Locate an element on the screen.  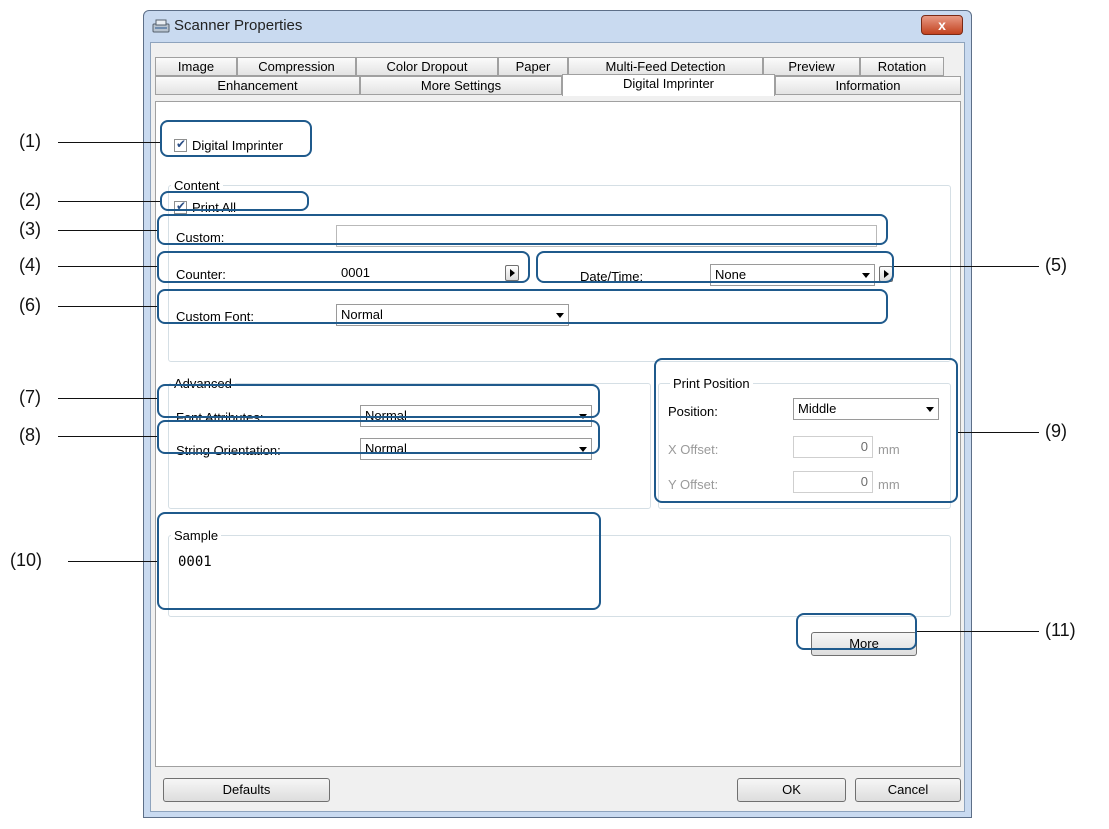
close-icon: x is located at coordinates (942, 25).